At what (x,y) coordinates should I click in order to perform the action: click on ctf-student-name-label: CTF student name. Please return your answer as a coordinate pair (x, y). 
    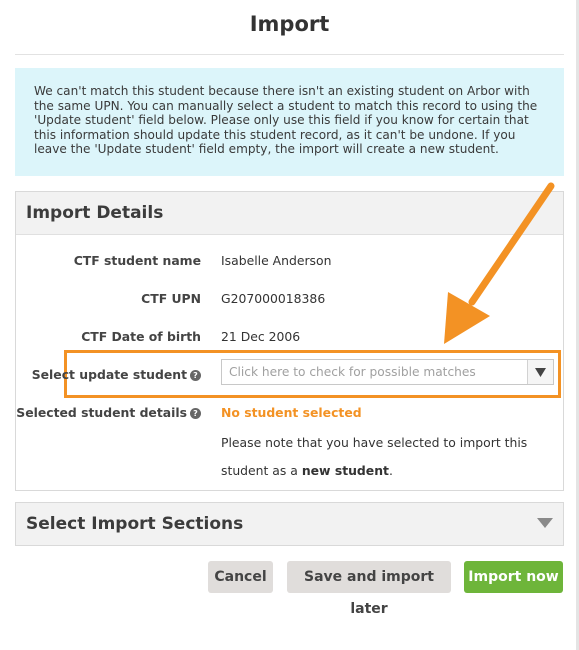
    Looking at the image, I should click on (137, 260).